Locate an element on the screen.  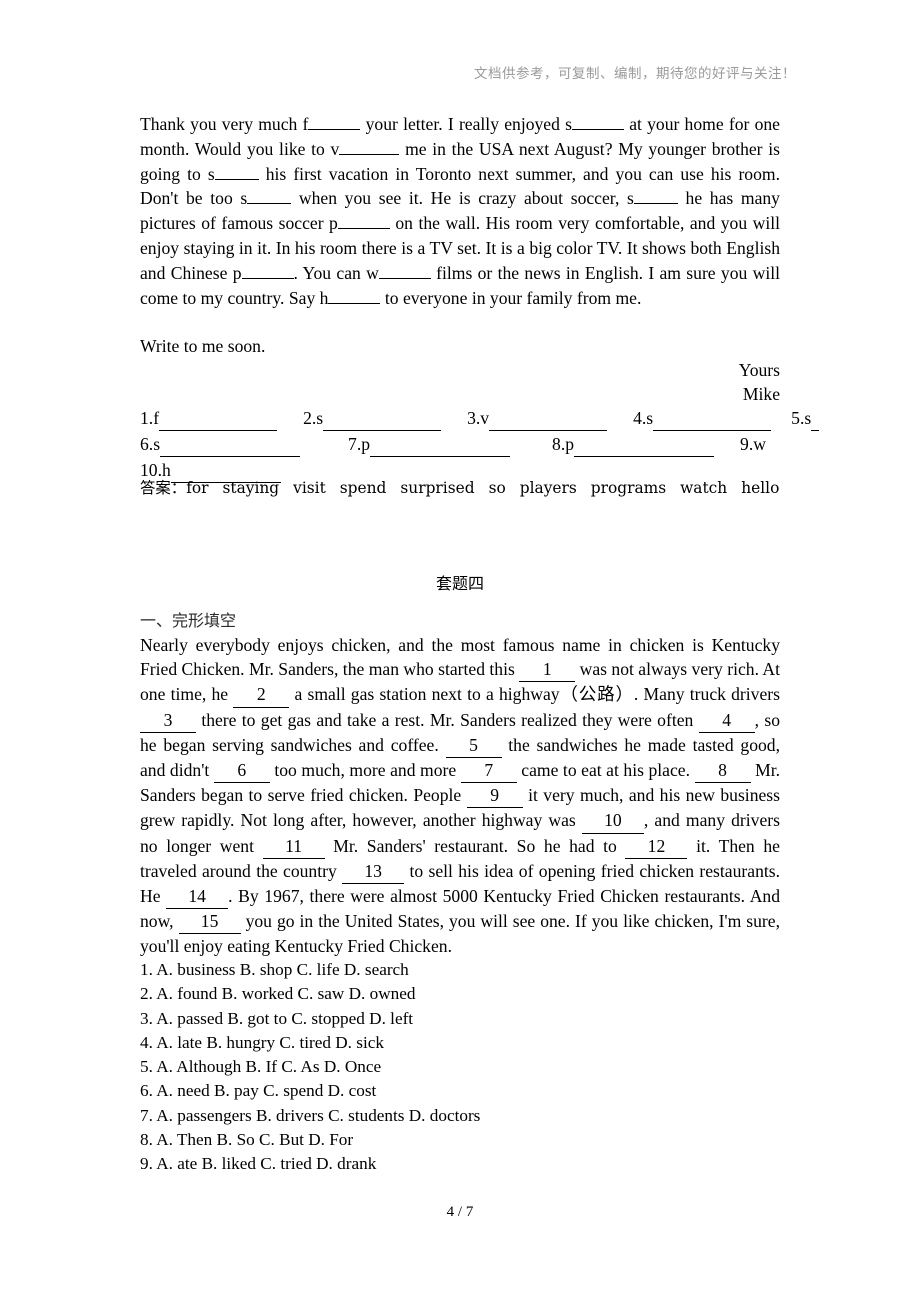
choice-item: 5. A. Although B. If C. As D. Once is located at coordinates (470, 1067).